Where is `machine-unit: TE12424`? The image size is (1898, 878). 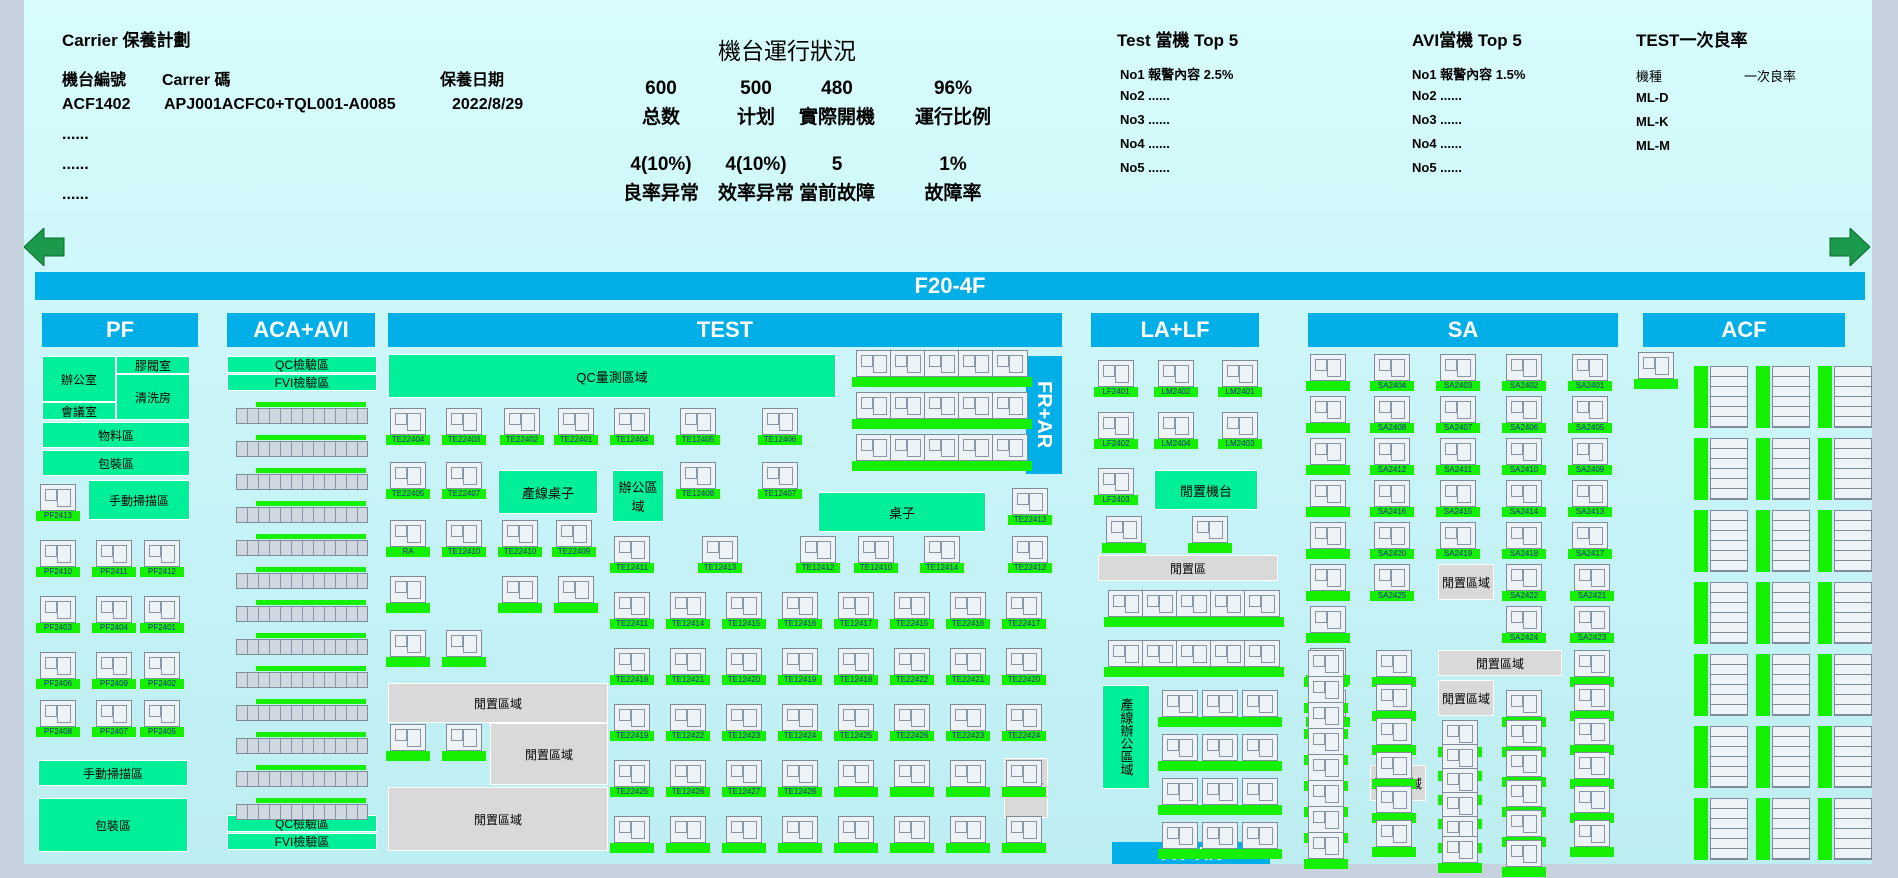
machine-unit: TE12424 is located at coordinates (800, 723).